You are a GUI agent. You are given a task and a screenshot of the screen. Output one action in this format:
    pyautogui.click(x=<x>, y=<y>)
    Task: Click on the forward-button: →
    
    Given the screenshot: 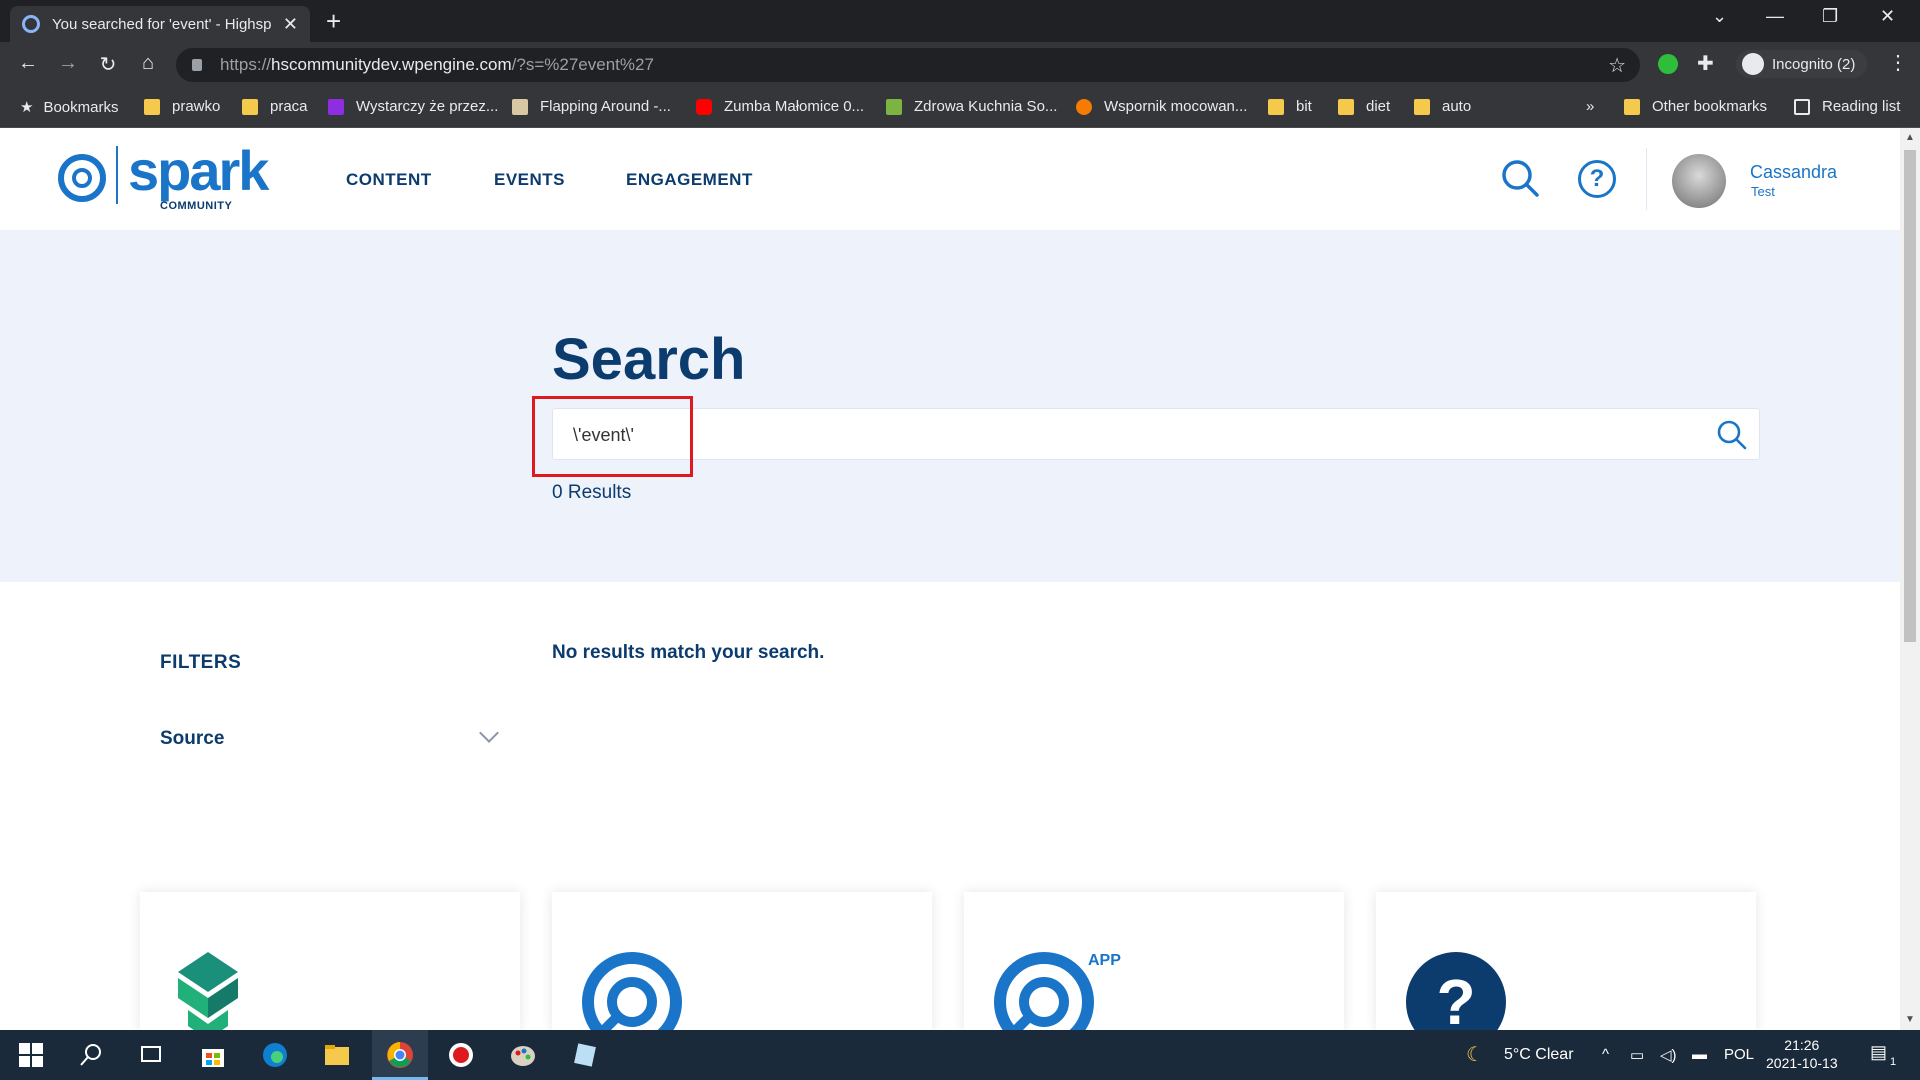 What is the action you would take?
    pyautogui.click(x=68, y=63)
    